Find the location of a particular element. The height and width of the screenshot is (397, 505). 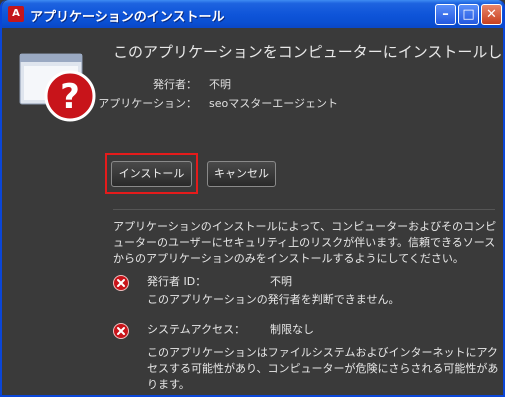

publisher-value: 不明 is located at coordinates (220, 84).